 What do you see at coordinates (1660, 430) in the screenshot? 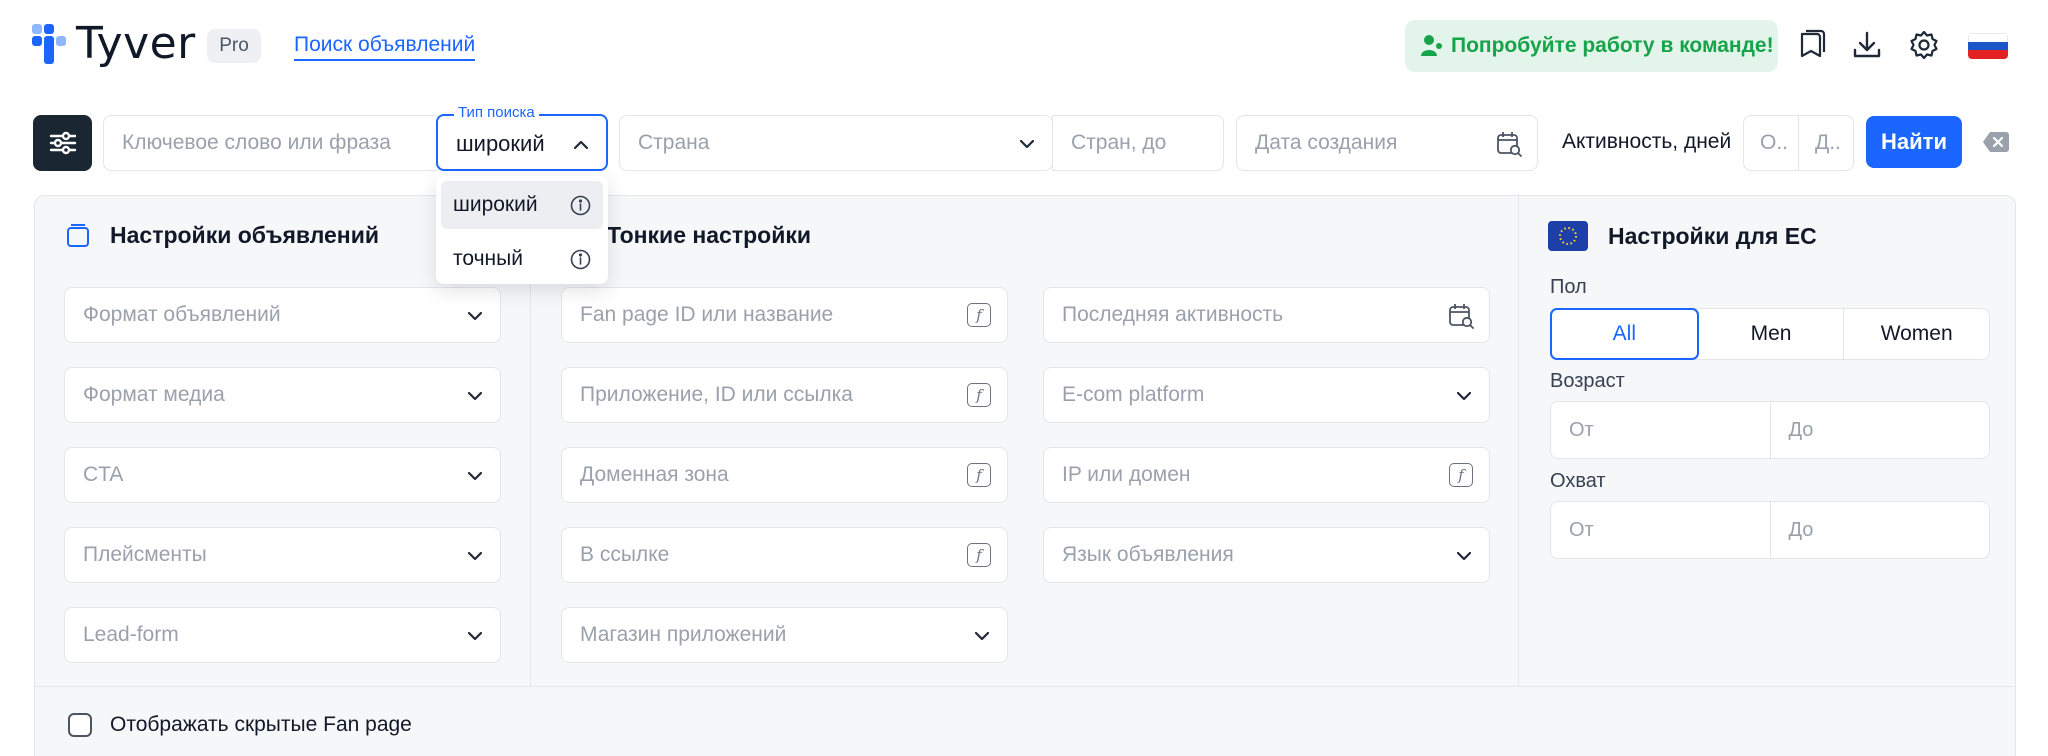
I see `age-from-input: От` at bounding box center [1660, 430].